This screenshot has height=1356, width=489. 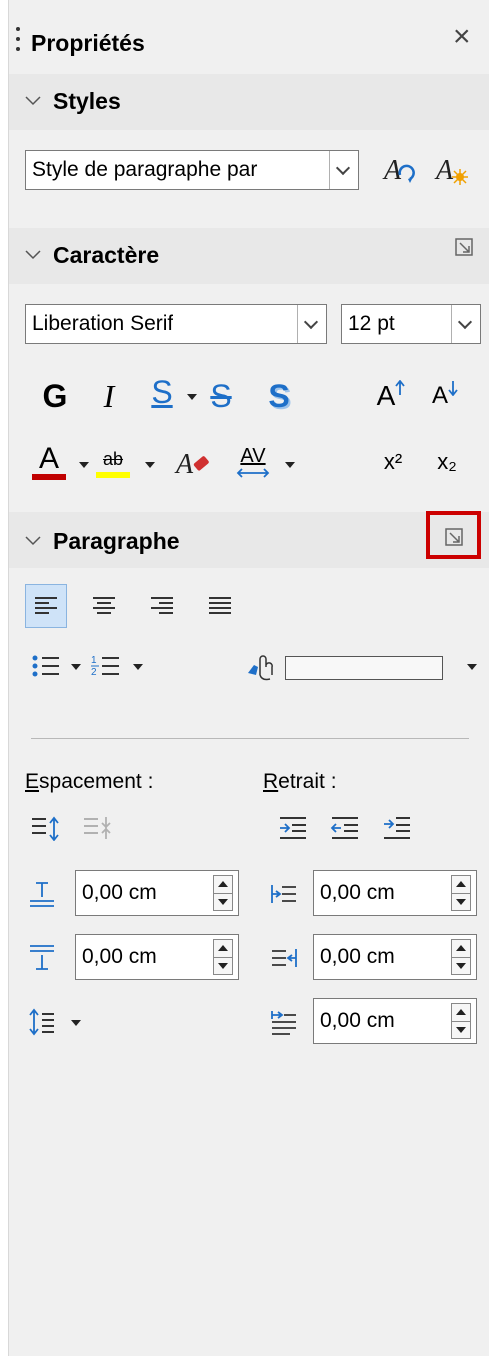 I want to click on new-style-icon: A, so click(x=451, y=170).